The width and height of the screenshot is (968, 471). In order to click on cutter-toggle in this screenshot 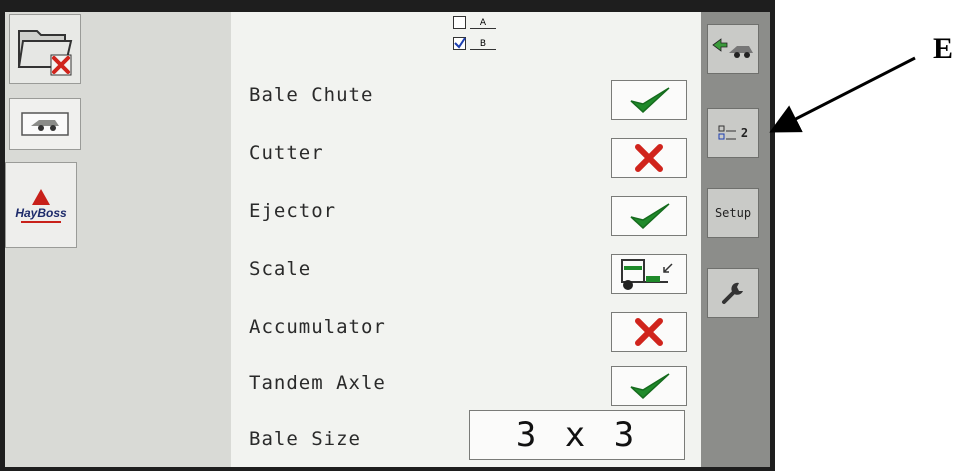, I will do `click(649, 158)`.